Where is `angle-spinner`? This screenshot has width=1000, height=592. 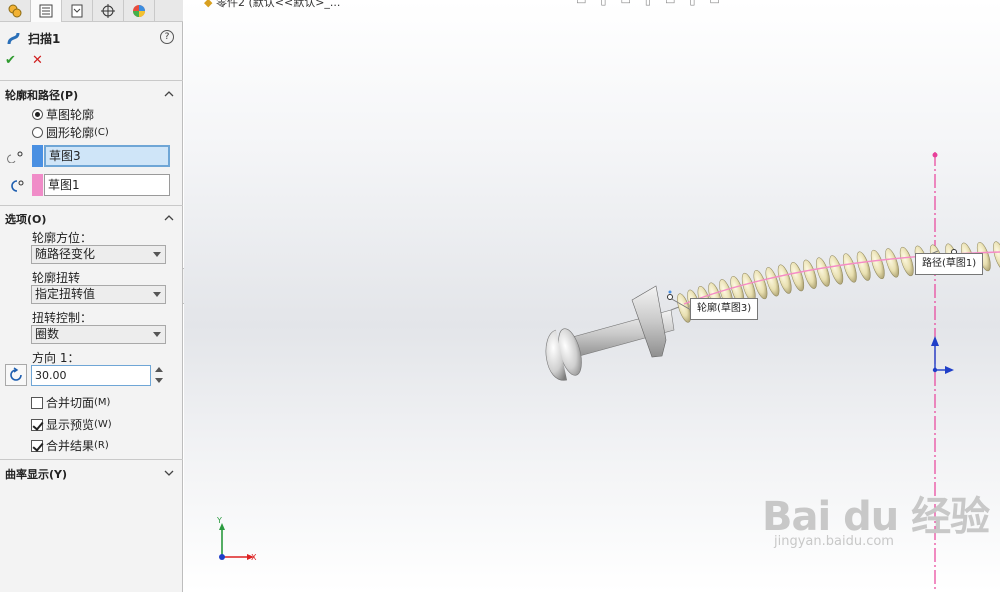 angle-spinner is located at coordinates (159, 375).